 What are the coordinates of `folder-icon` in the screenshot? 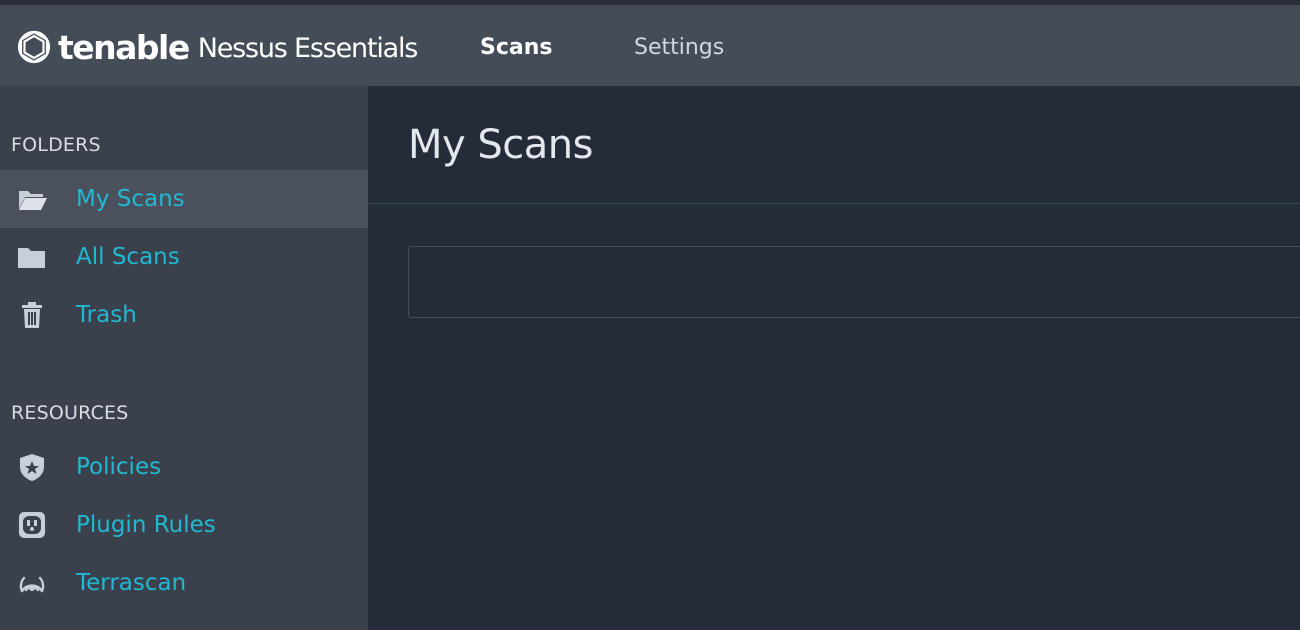 It's located at (31, 258).